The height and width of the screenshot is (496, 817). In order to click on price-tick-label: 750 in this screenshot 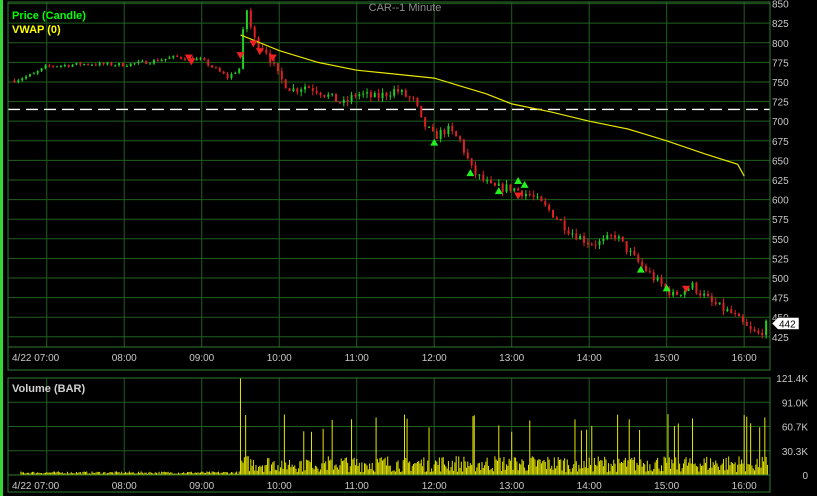, I will do `click(780, 83)`.